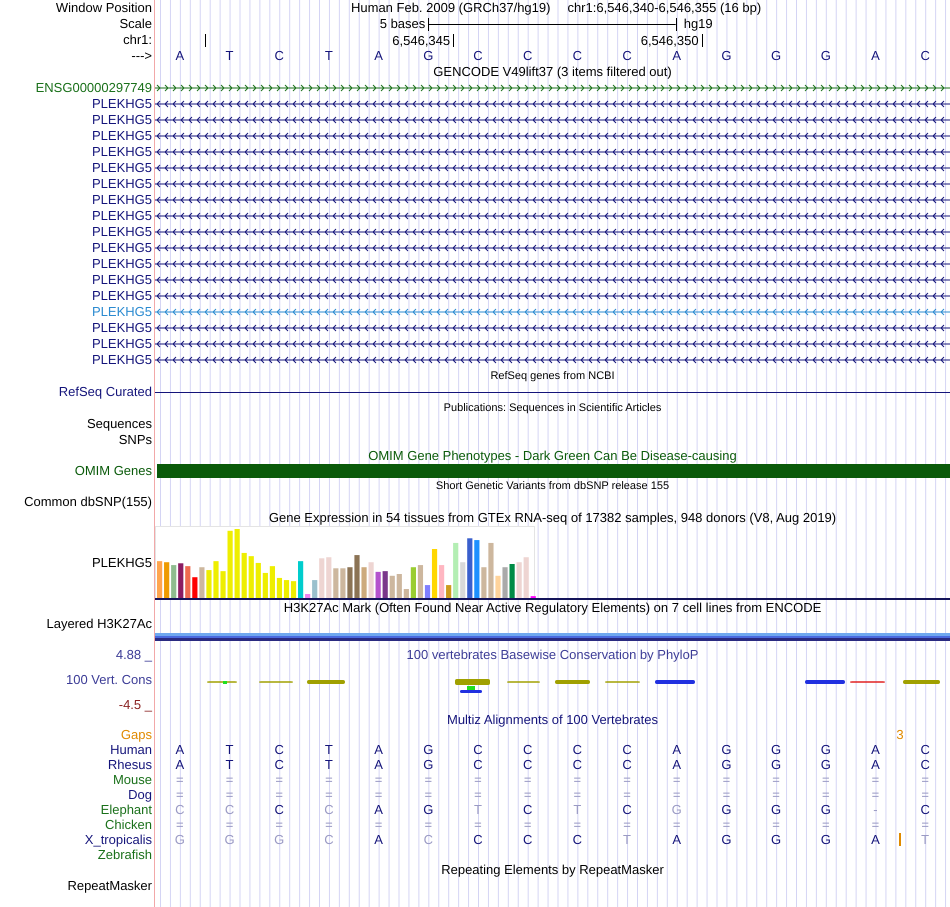 This screenshot has width=950, height=907. Describe the element at coordinates (552, 518) in the screenshot. I see `track-title: Gene Expression in 54 tissues from GTEx RNA-seq of 17382 samples, 948 donors (V8, Aug 2019)` at that location.